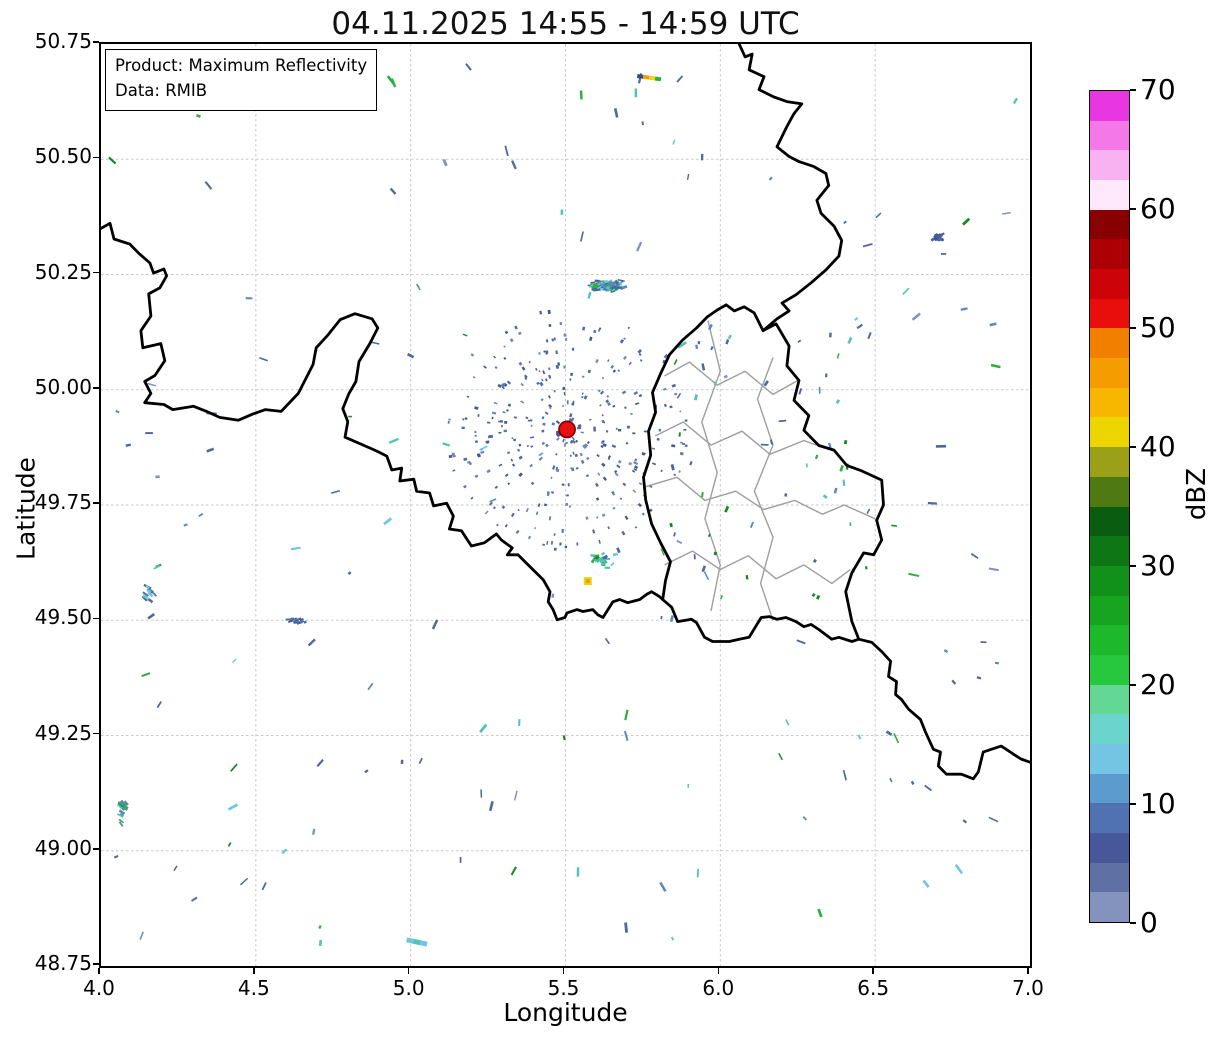 The image size is (1219, 1040). Describe the element at coordinates (63, 271) in the screenshot. I see `y-tick-label: 50.25` at that location.